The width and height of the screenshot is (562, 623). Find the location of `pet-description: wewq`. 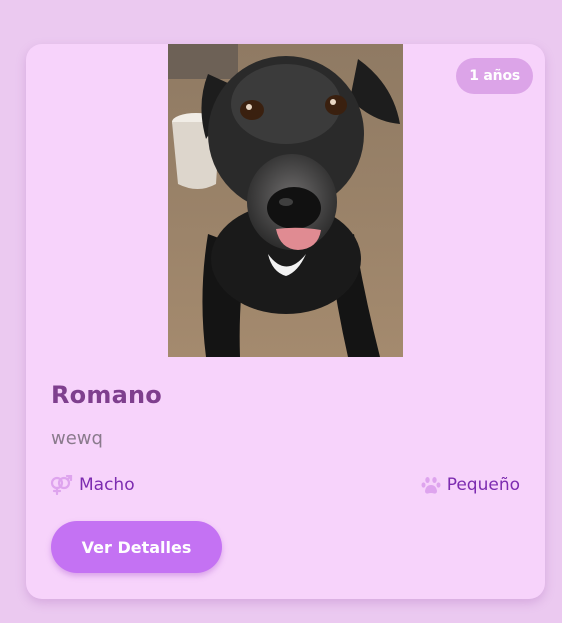

pet-description: wewq is located at coordinates (77, 438).